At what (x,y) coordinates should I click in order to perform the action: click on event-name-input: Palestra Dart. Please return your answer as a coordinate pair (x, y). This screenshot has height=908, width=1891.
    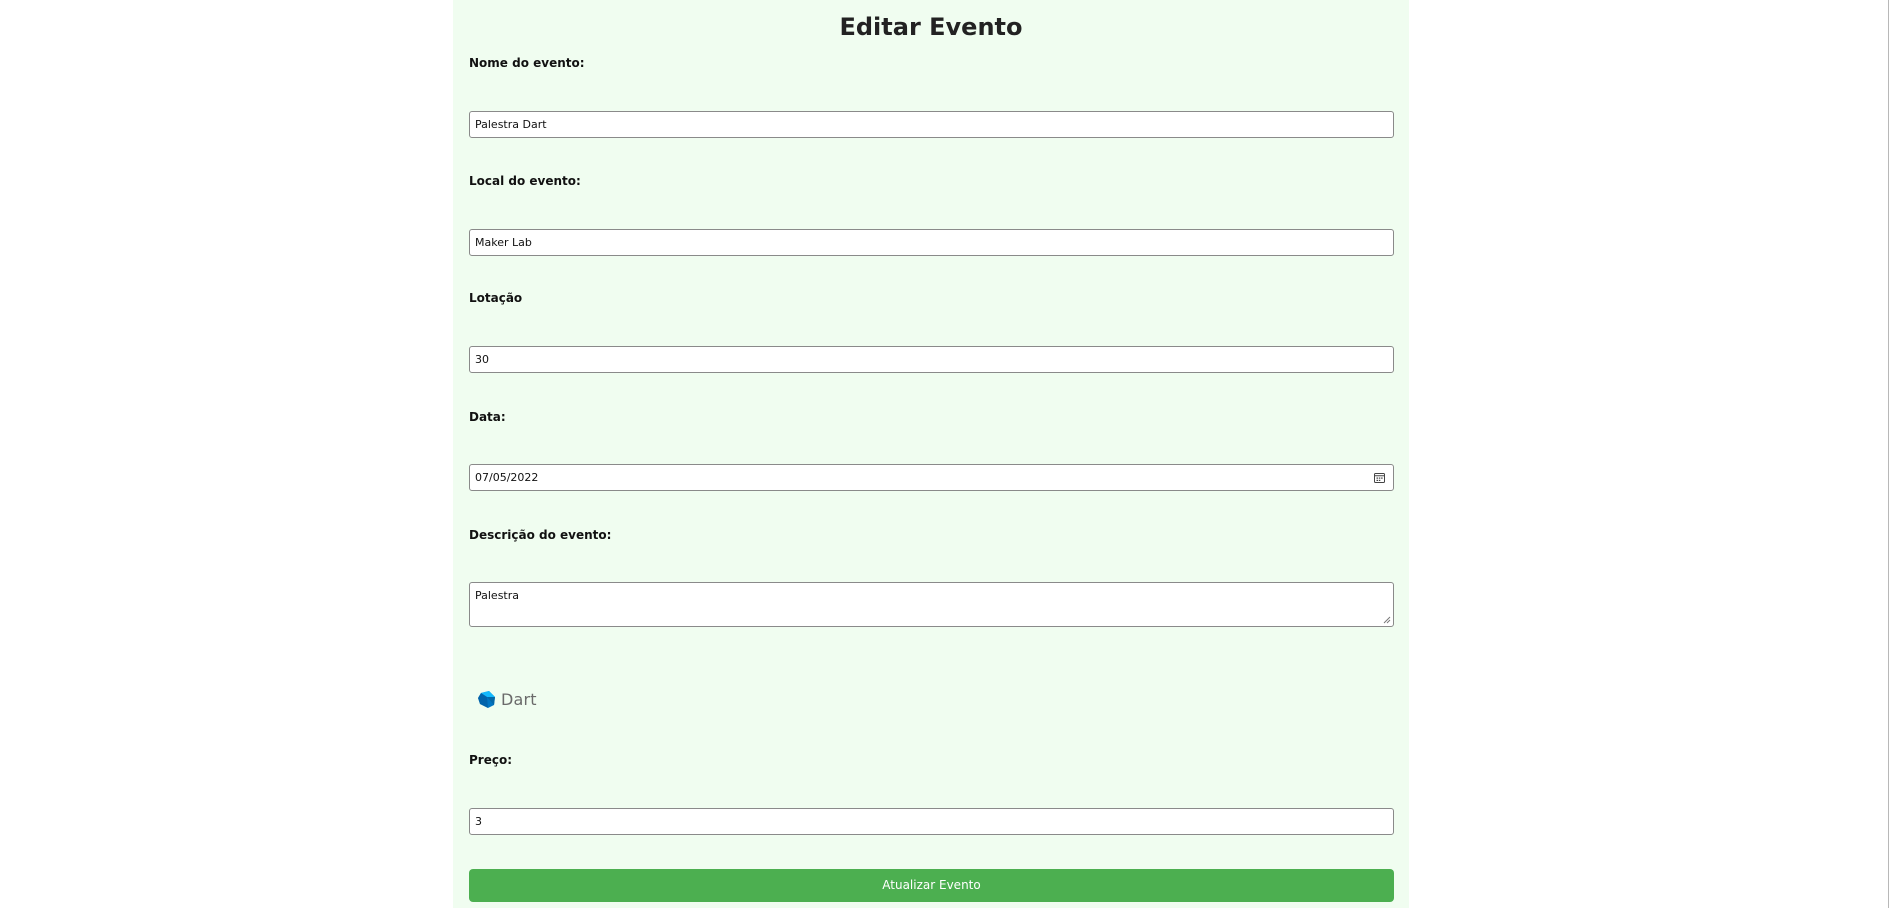
    Looking at the image, I should click on (931, 124).